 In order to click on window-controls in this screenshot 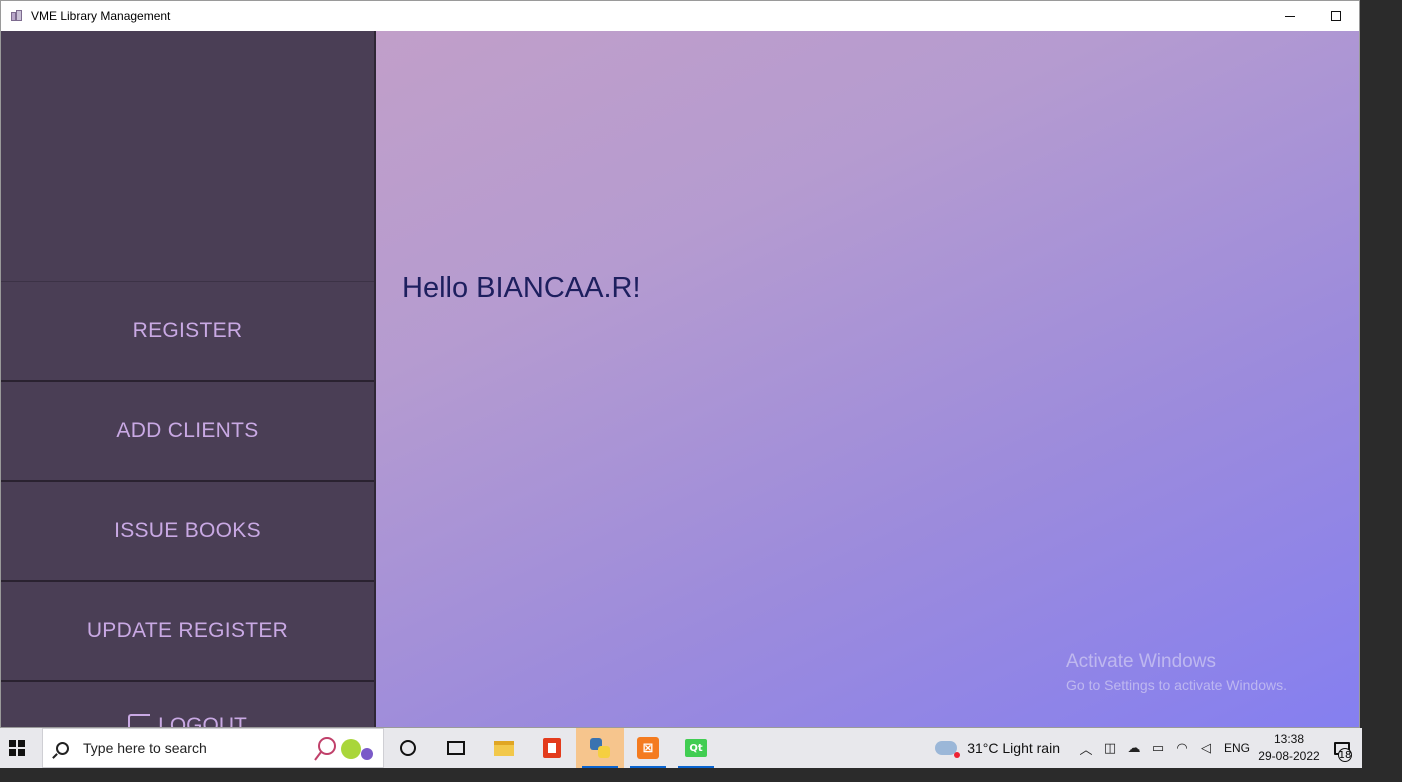, I will do `click(1313, 16)`.